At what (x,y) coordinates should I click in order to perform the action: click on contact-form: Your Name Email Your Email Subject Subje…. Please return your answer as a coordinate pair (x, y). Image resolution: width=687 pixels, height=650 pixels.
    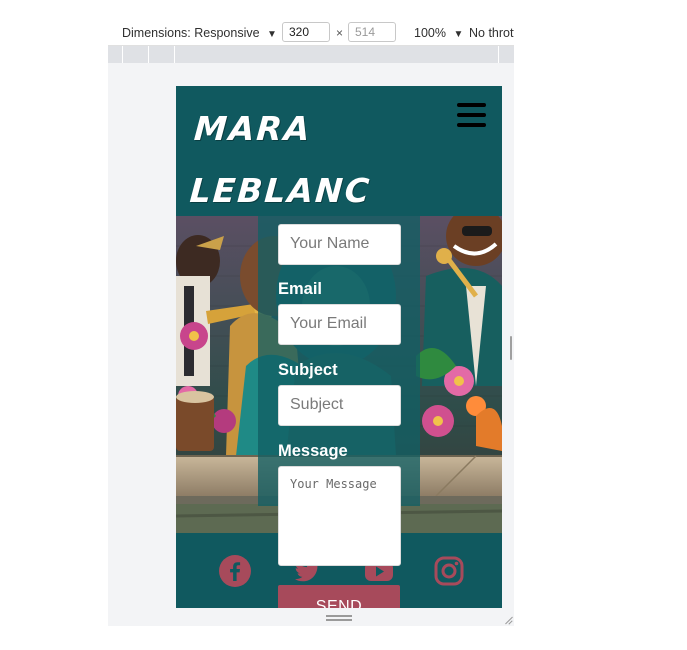
    Looking at the image, I should click on (339, 391).